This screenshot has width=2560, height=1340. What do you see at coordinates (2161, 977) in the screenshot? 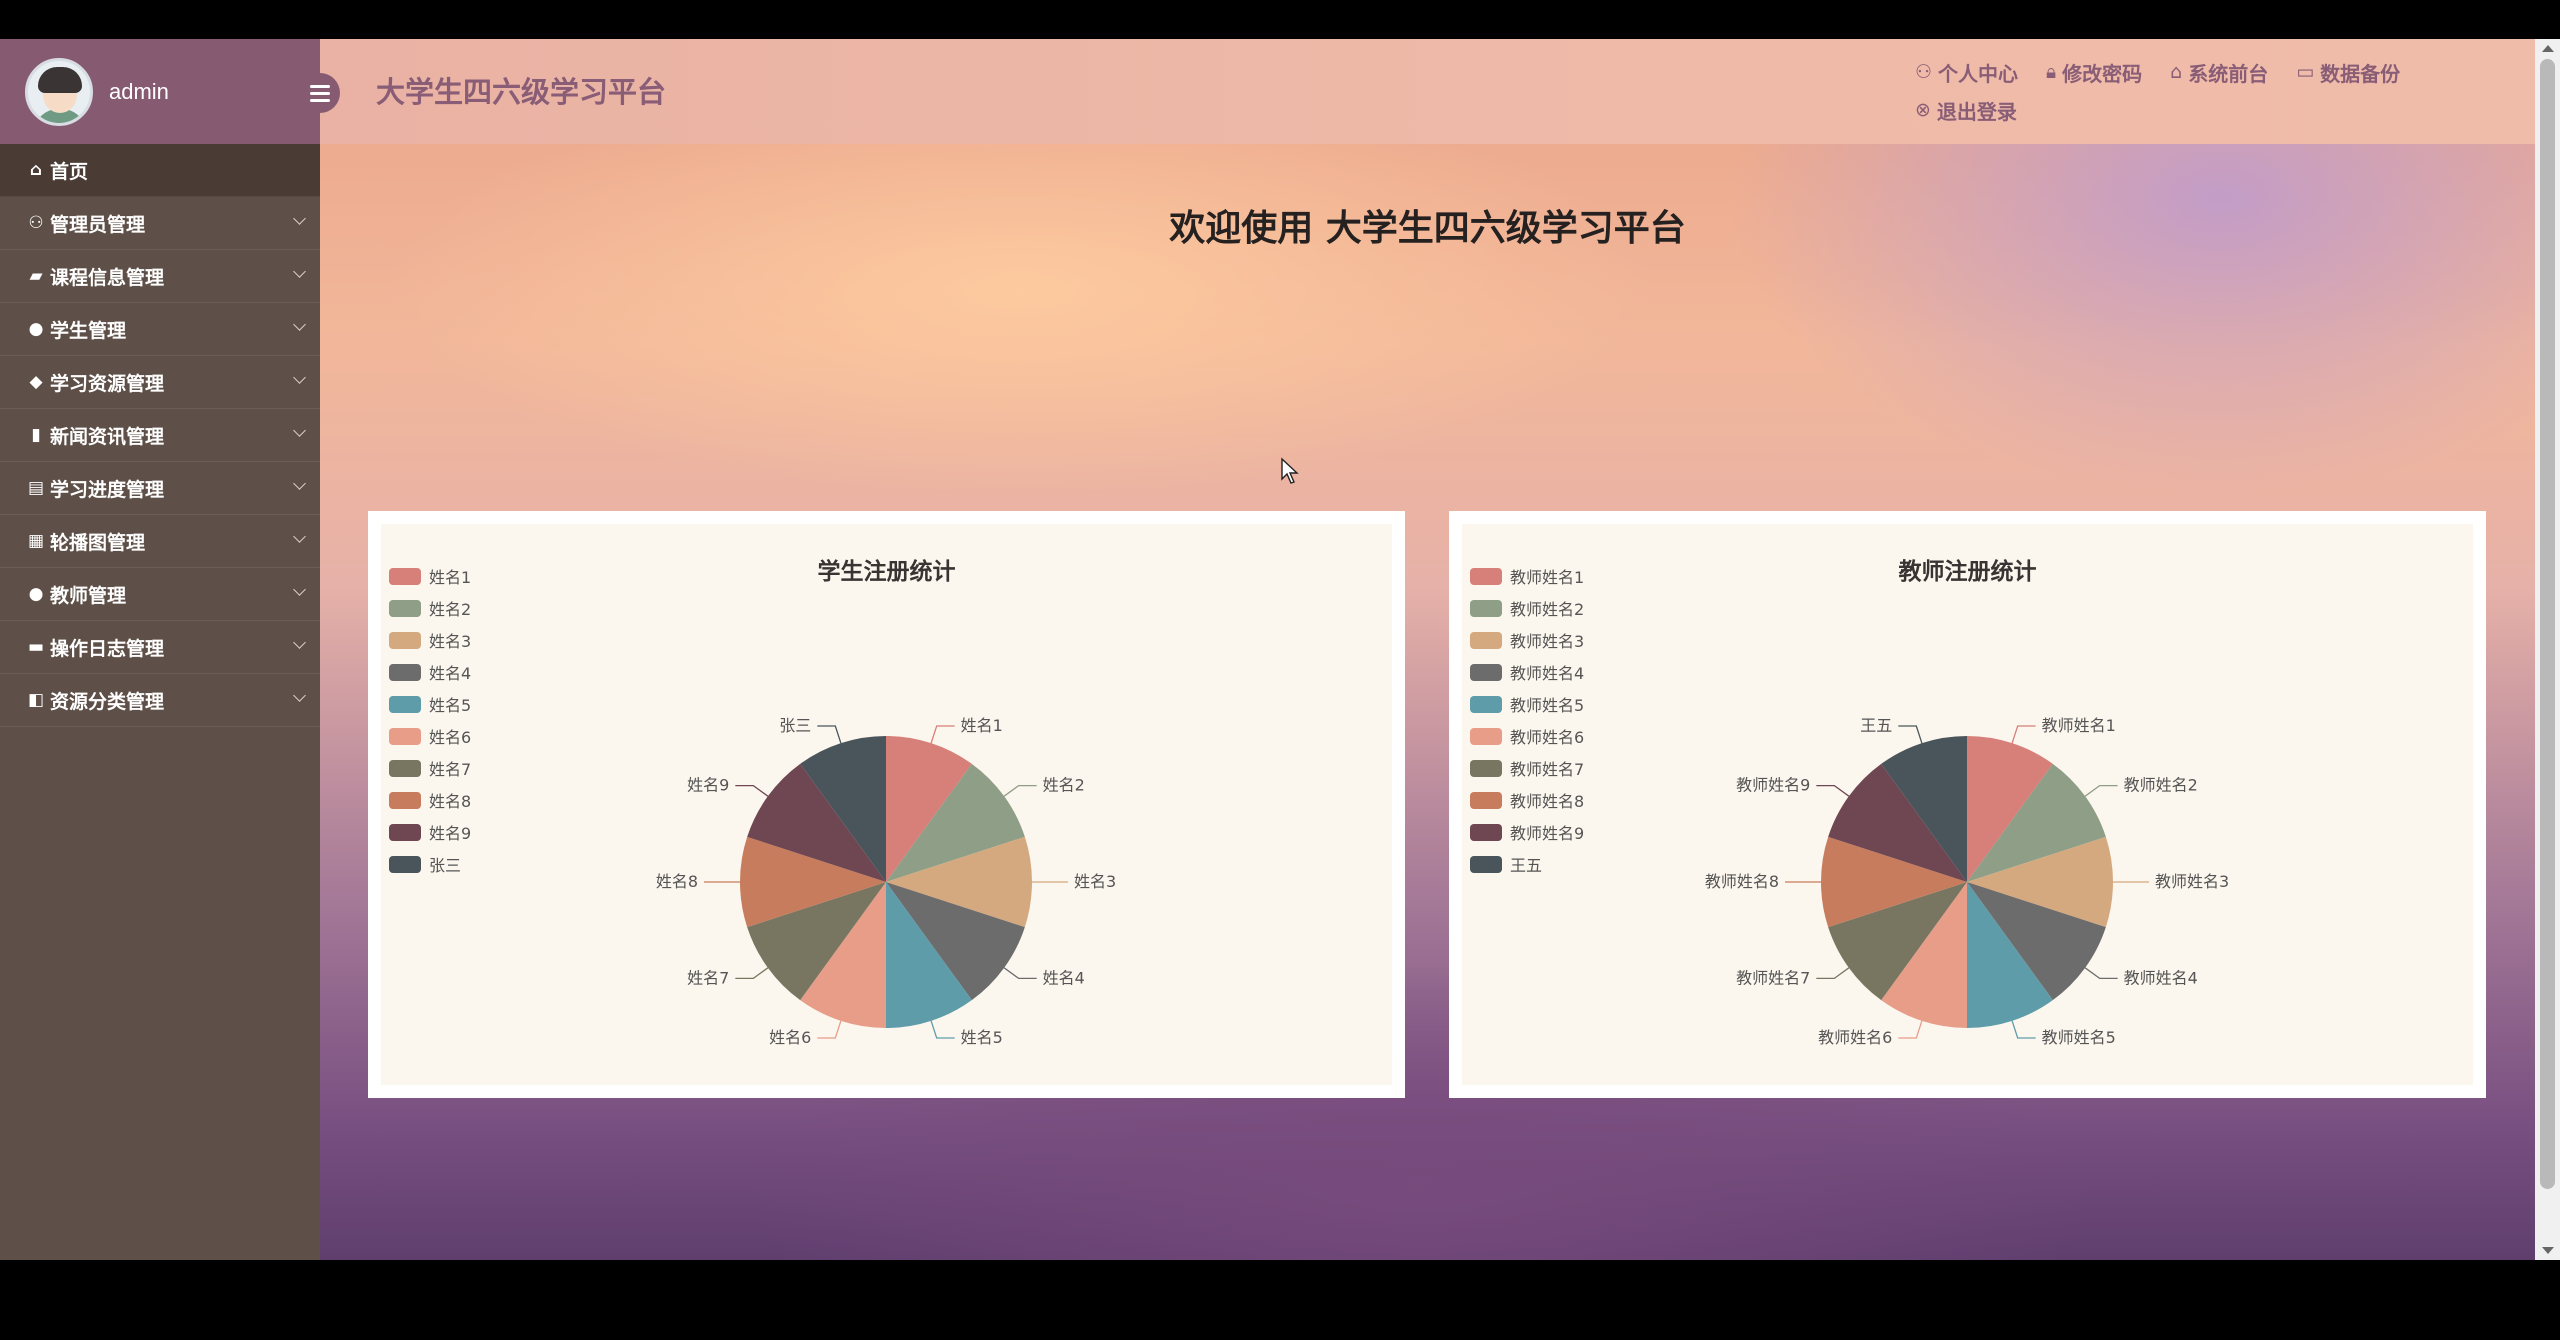
I see `slice-label: 教师姓名4` at bounding box center [2161, 977].